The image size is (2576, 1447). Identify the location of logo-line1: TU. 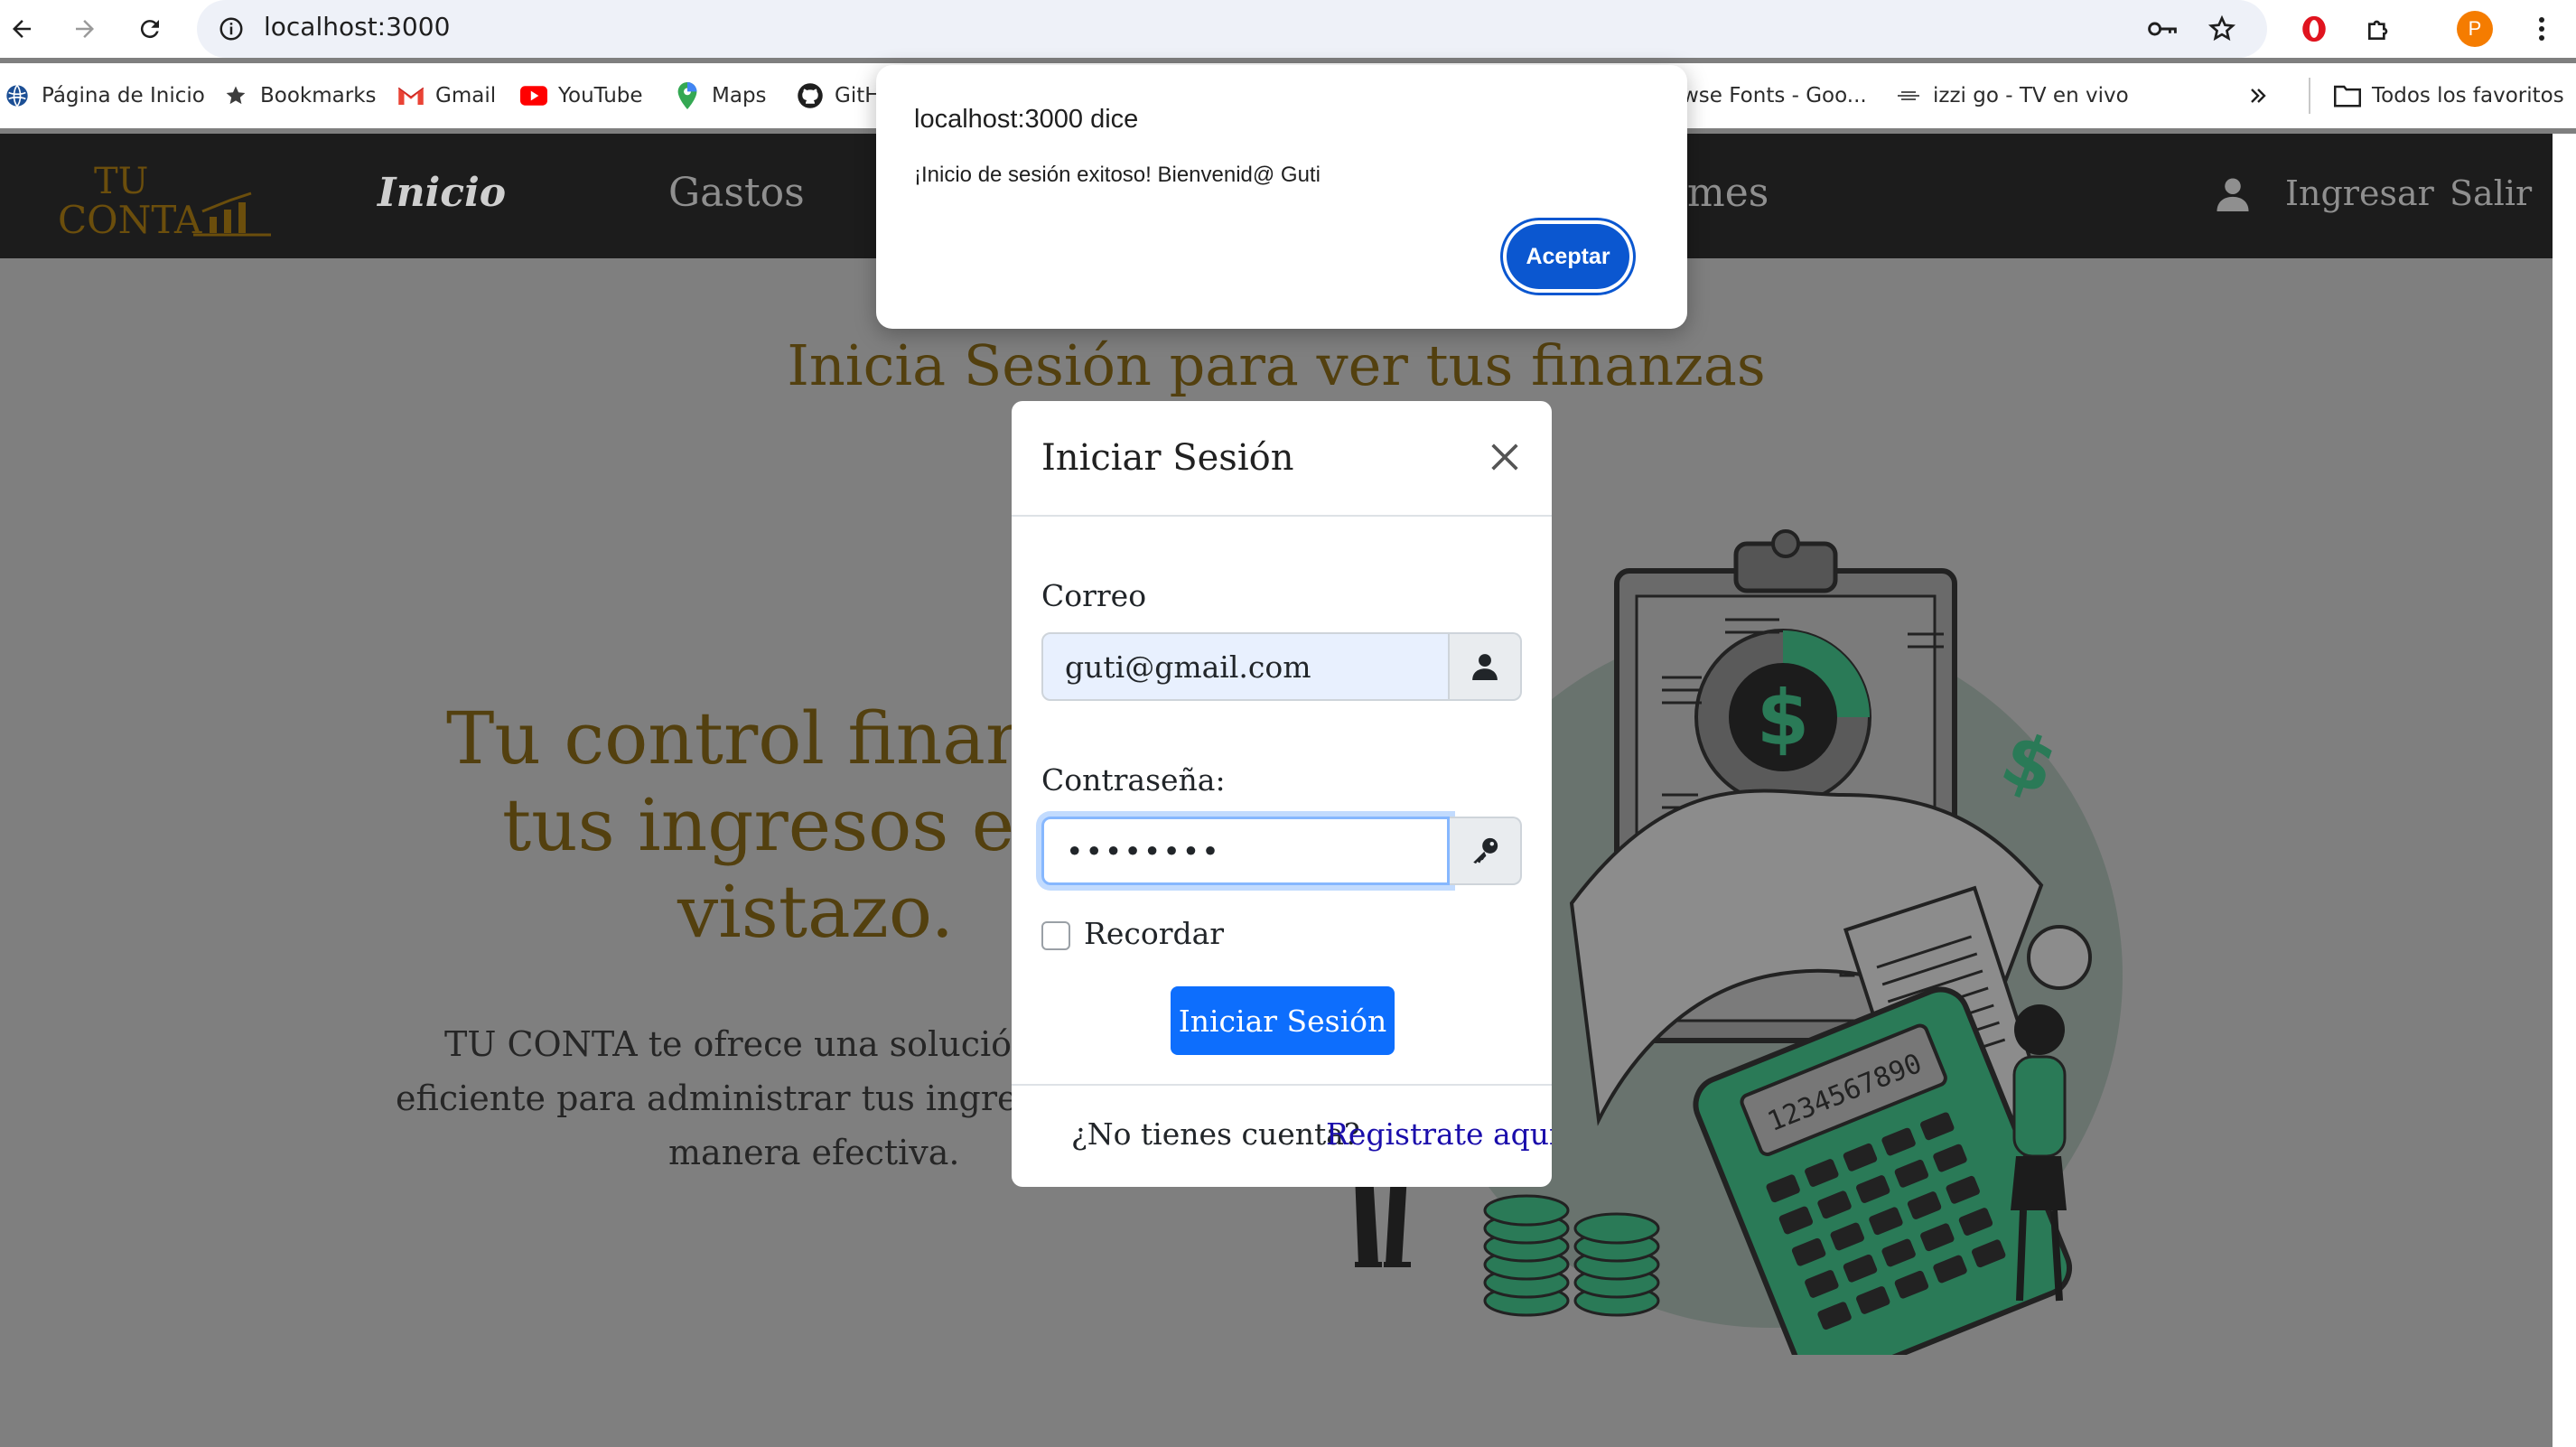
(121, 181).